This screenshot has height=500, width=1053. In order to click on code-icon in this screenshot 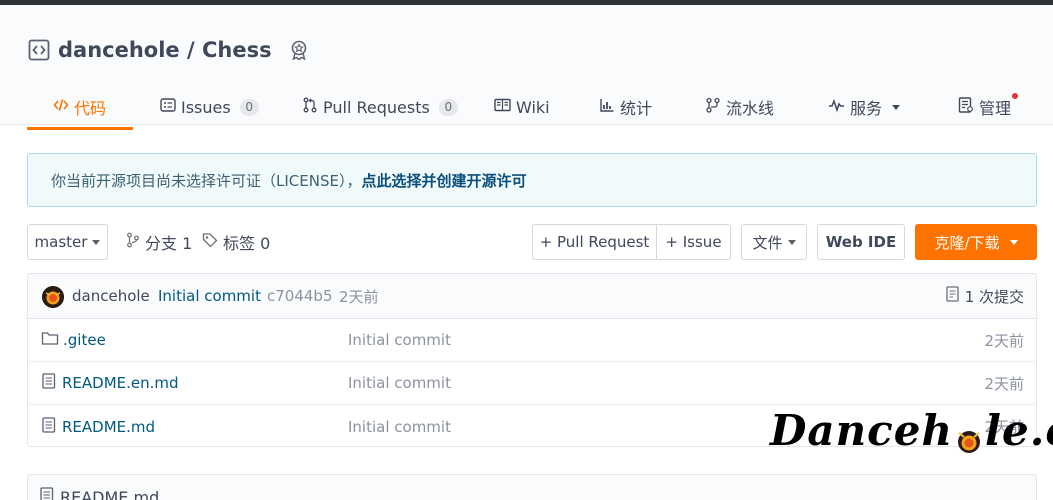, I will do `click(61, 107)`.